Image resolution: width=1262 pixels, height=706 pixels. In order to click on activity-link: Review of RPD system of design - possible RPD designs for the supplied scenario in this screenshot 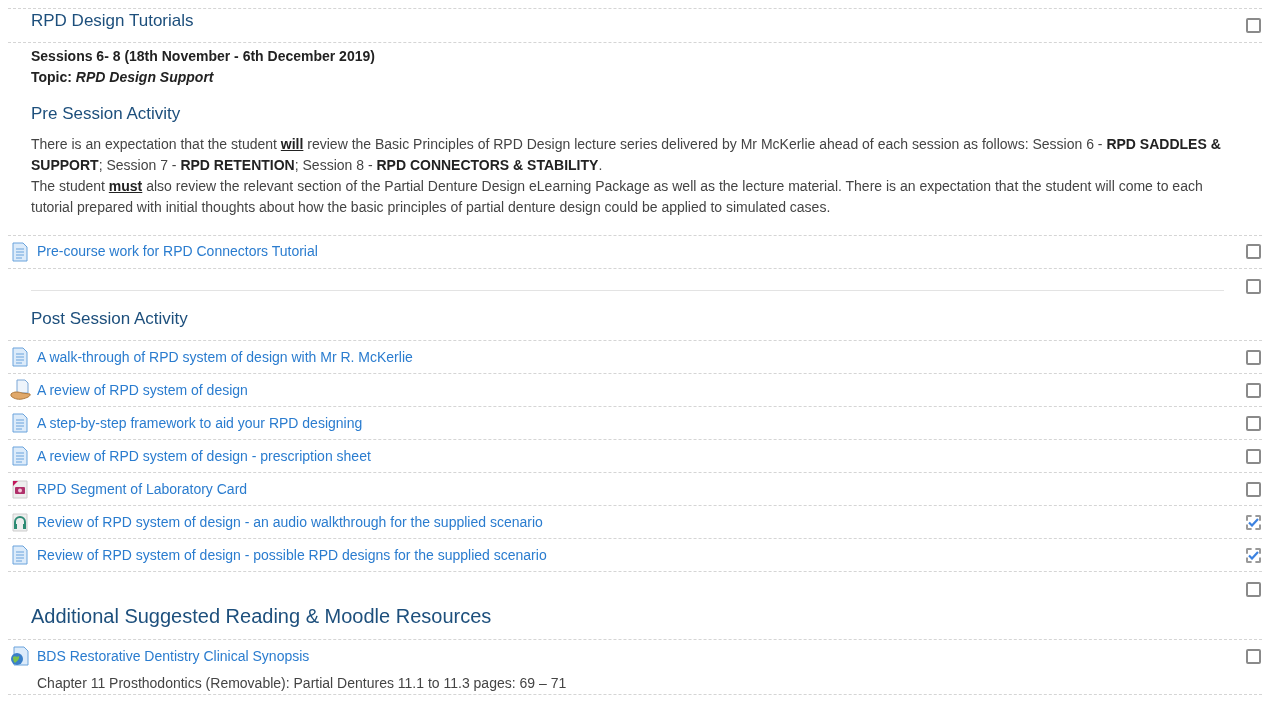, I will do `click(641, 555)`.